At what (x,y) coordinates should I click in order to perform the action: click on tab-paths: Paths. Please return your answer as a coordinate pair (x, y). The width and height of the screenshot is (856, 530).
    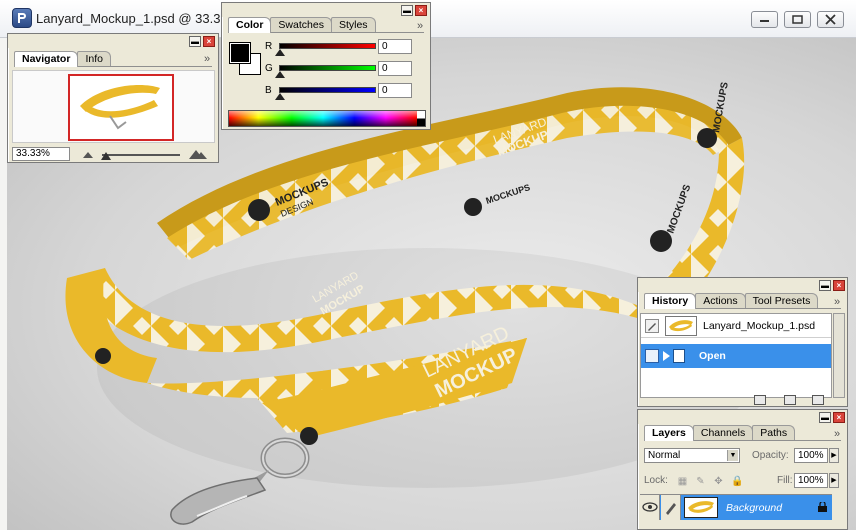
    Looking at the image, I should click on (774, 432).